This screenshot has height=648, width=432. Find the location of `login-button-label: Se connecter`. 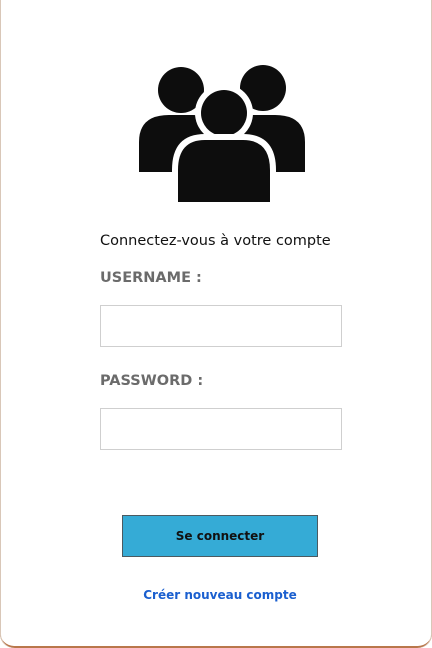

login-button-label: Se connecter is located at coordinates (220, 536).